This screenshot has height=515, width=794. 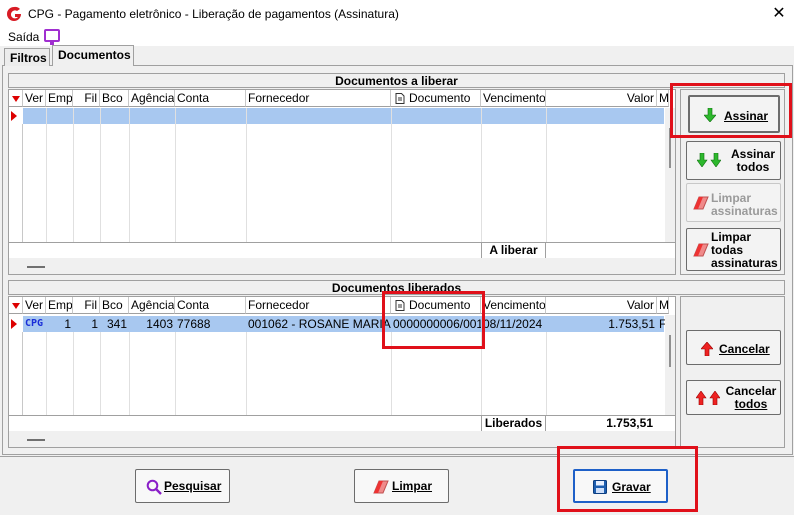 I want to click on cancelar-todos-button: Cancelar todos, so click(x=733, y=397).